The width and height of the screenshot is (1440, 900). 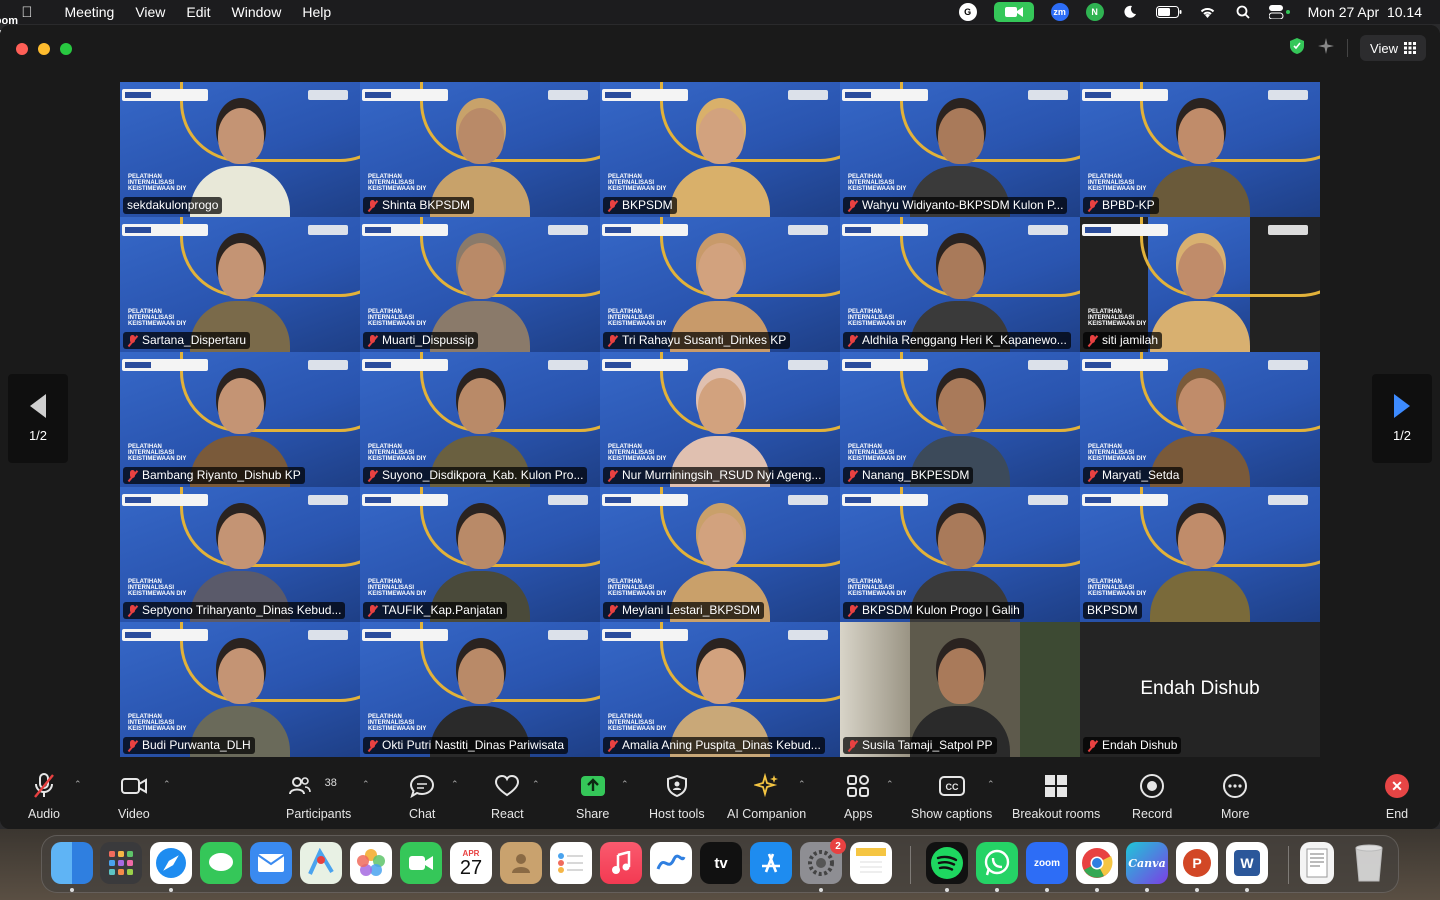 What do you see at coordinates (1047, 863) in the screenshot?
I see `zoom-app-icon: zoom` at bounding box center [1047, 863].